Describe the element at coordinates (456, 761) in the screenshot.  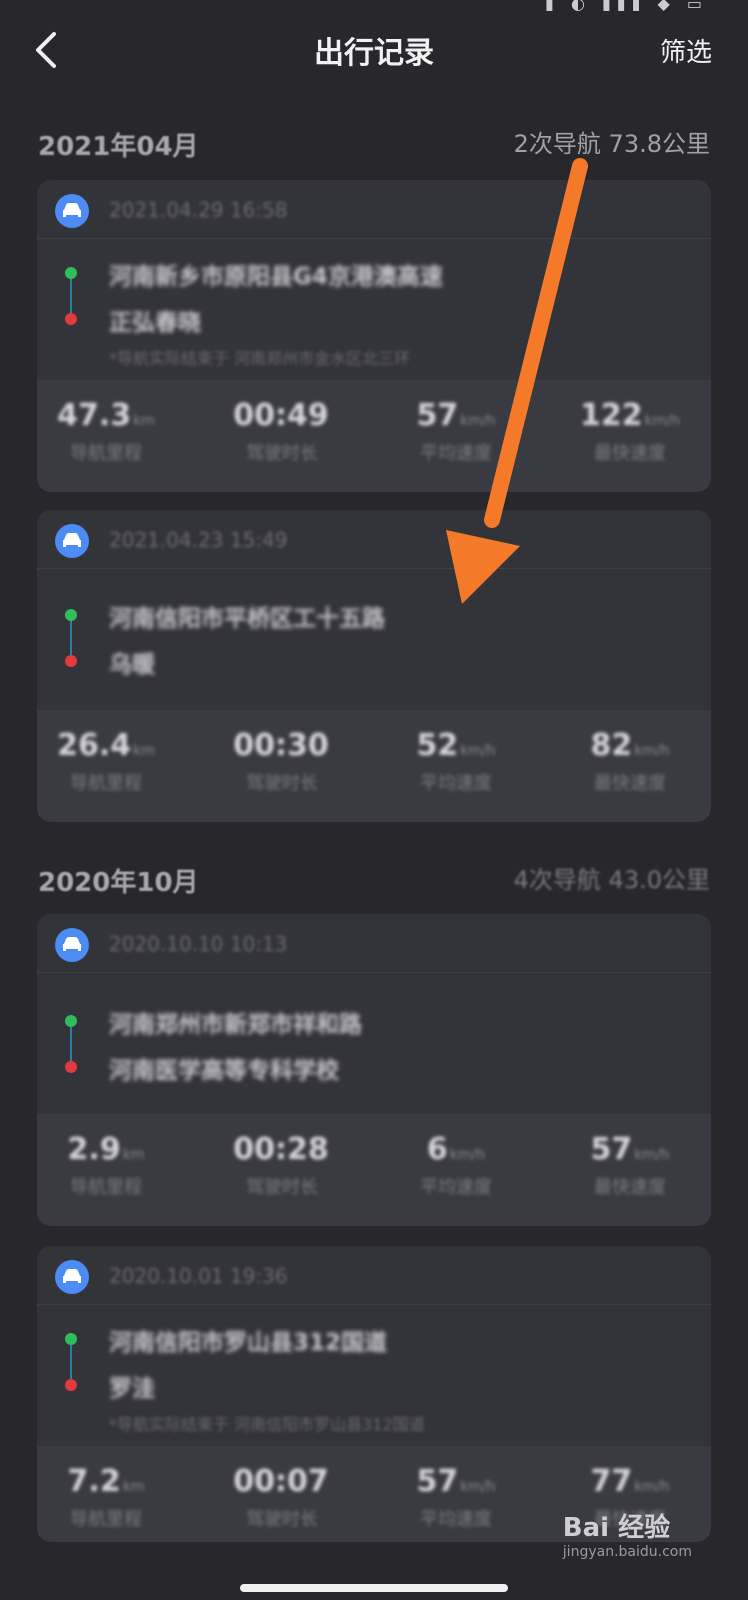
I see `stat-avg-speed: 52 km/h 平均速度` at that location.